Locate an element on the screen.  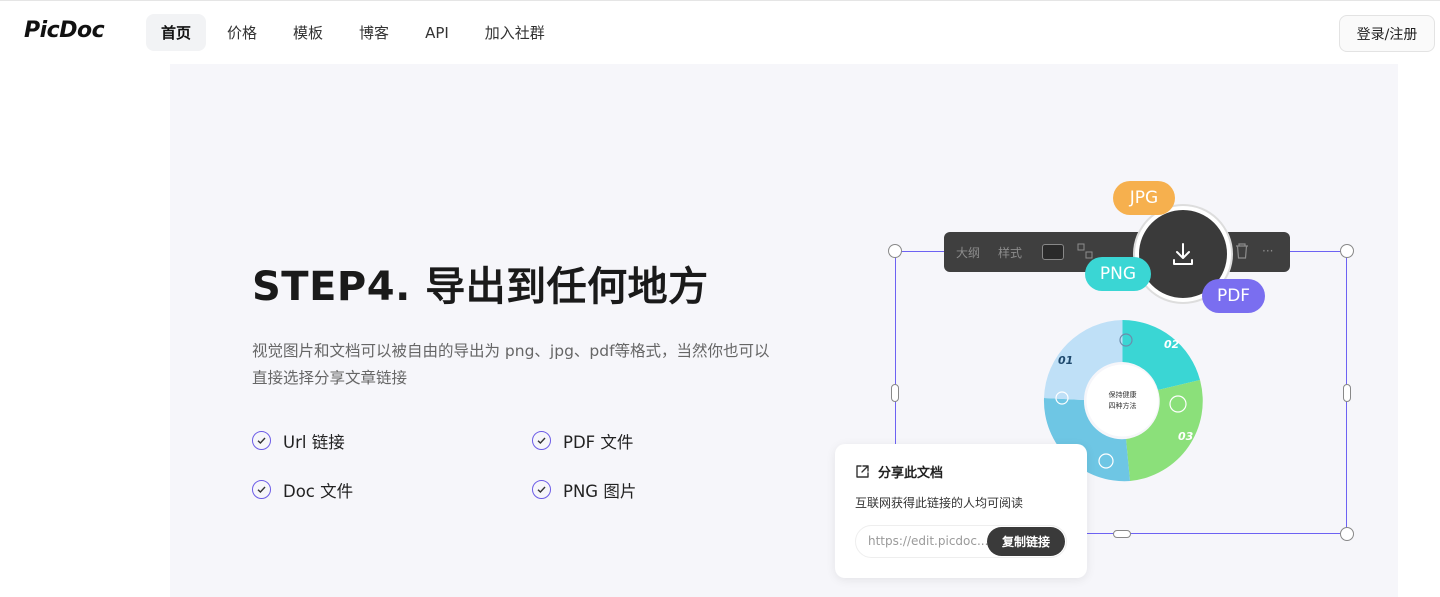
share-external-icon is located at coordinates (862, 471).